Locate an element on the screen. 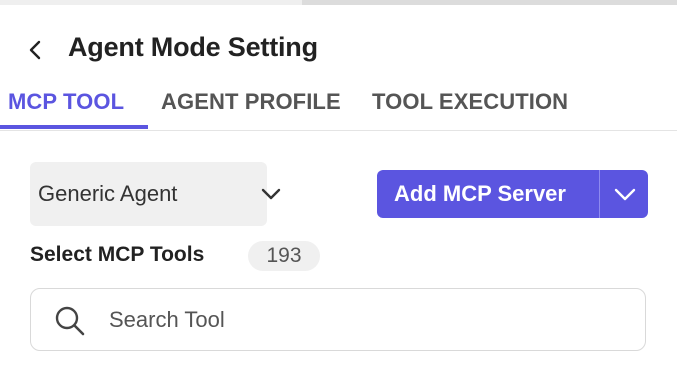 The height and width of the screenshot is (378, 677). add-mcp-server-button: Add MCP Server is located at coordinates (512, 194).